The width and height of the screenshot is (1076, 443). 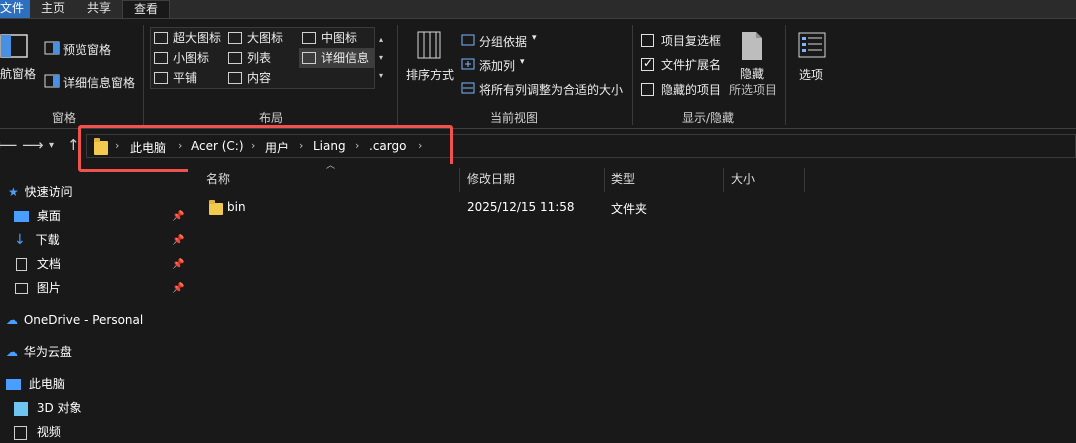 I want to click on cube-icon, so click(x=21, y=408).